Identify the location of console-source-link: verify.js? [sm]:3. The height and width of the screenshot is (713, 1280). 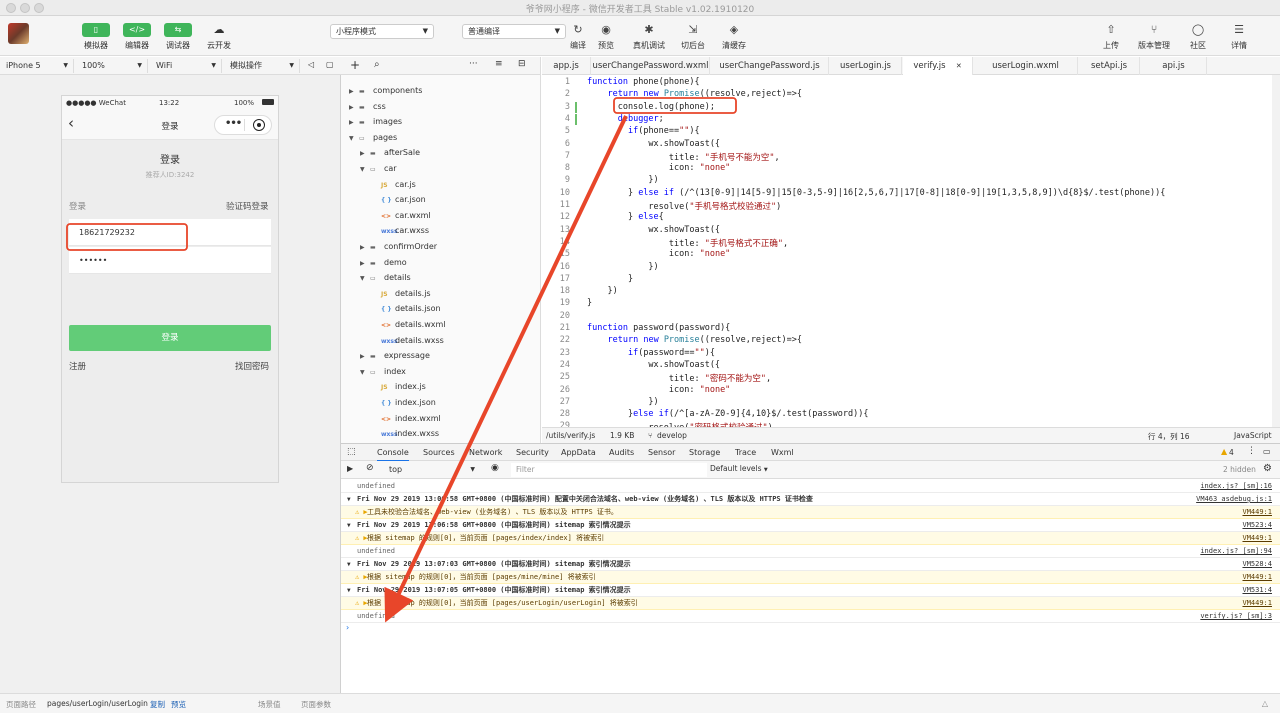
(1236, 616).